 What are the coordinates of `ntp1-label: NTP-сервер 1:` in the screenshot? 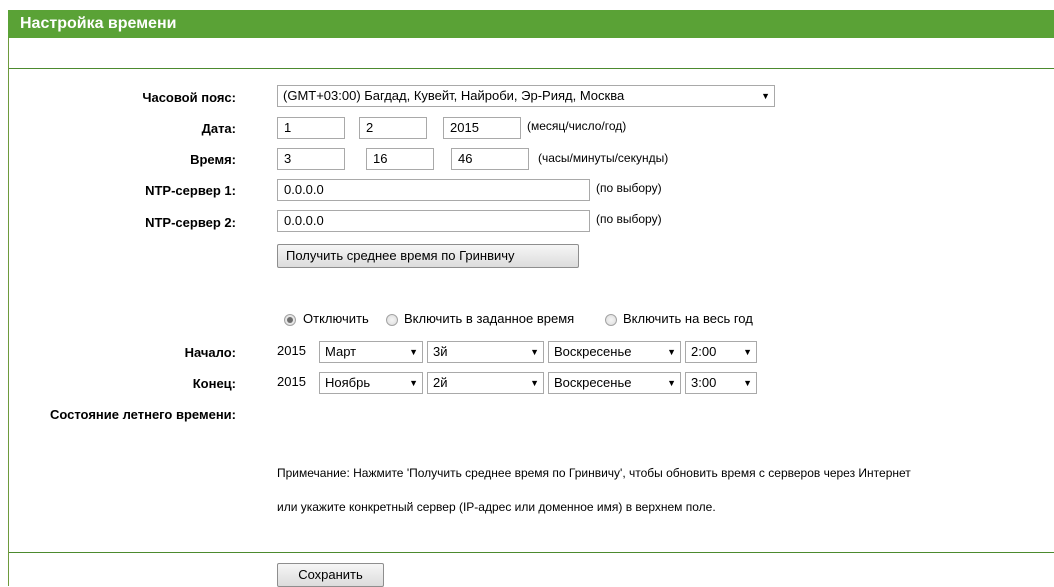 It's located at (190, 190).